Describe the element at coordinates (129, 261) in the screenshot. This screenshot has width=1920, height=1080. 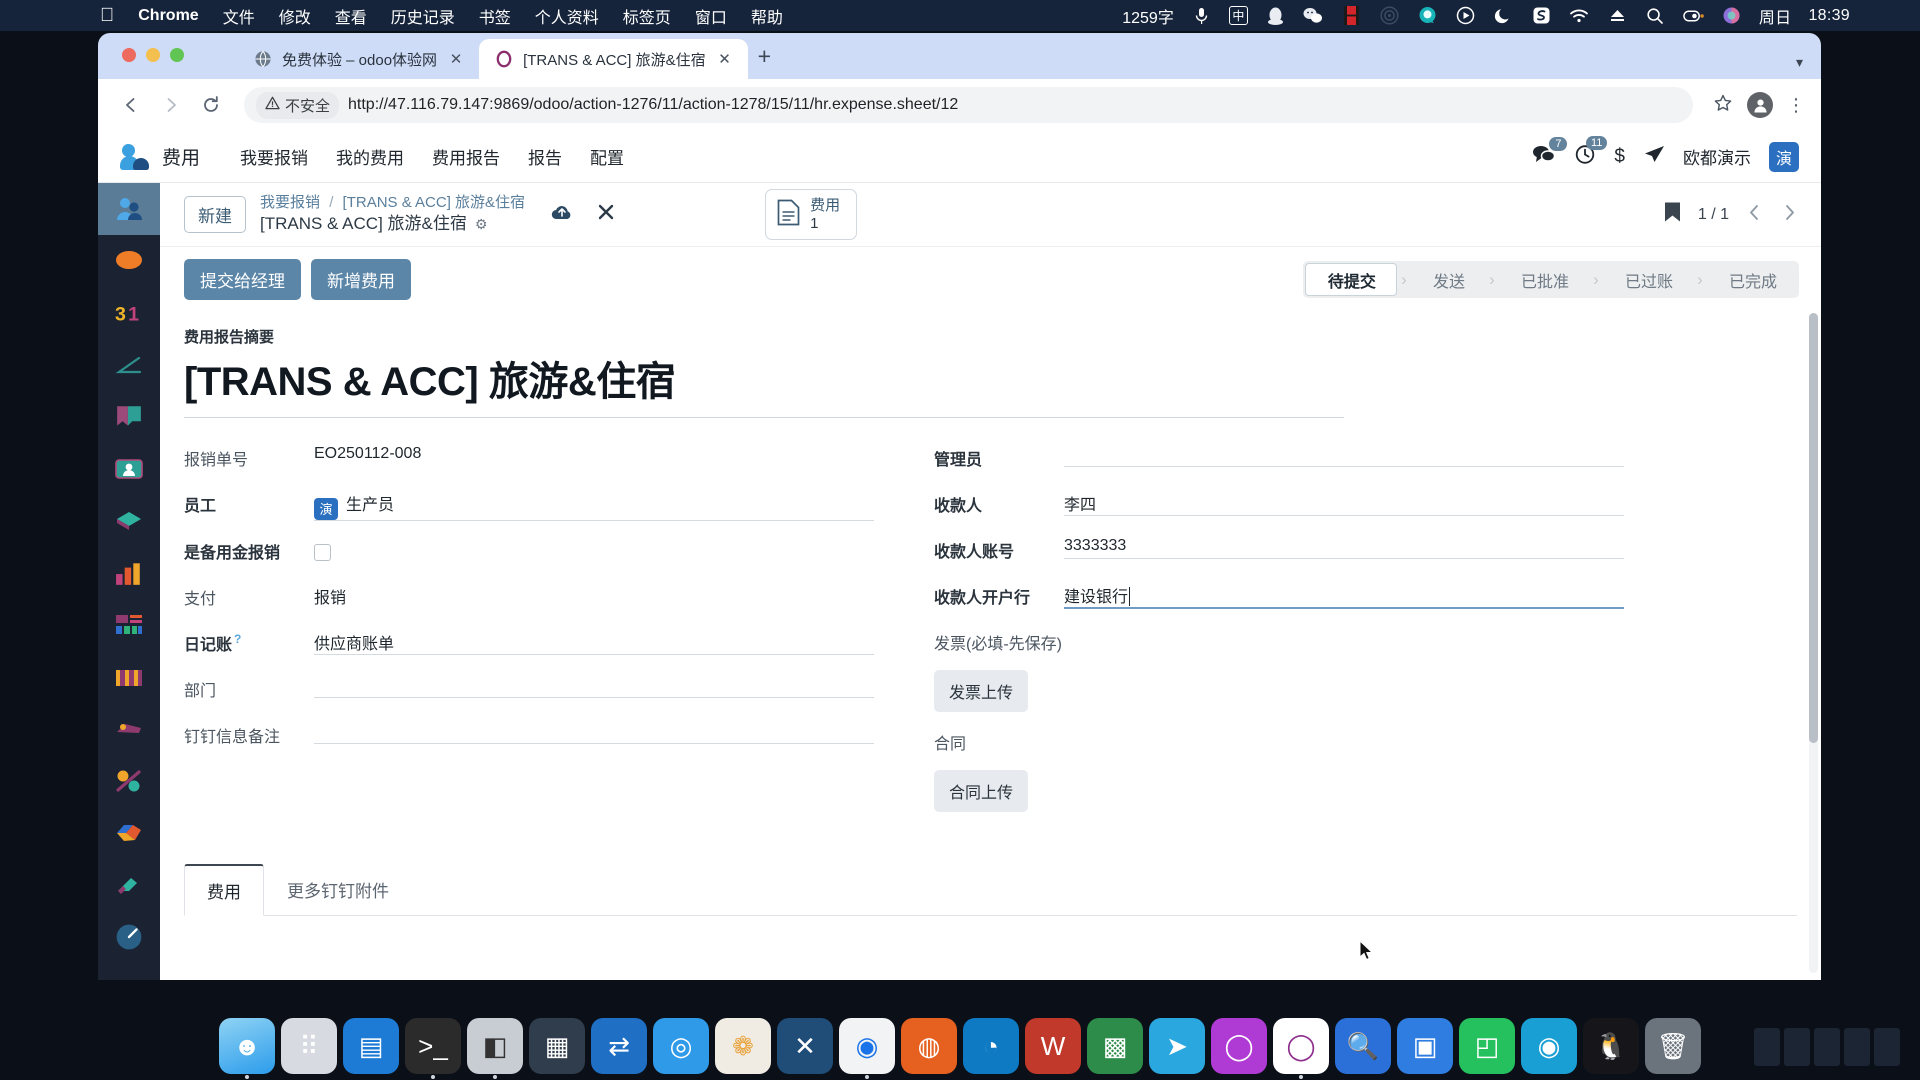
I see `sidebar-item-discuss` at that location.